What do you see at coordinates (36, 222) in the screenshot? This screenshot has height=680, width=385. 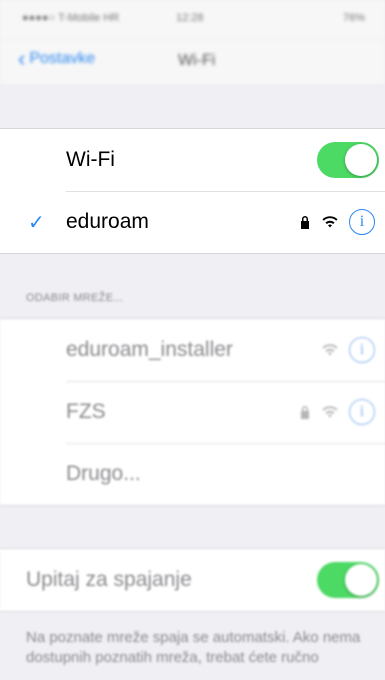 I see `checkmark-icon: ✓` at bounding box center [36, 222].